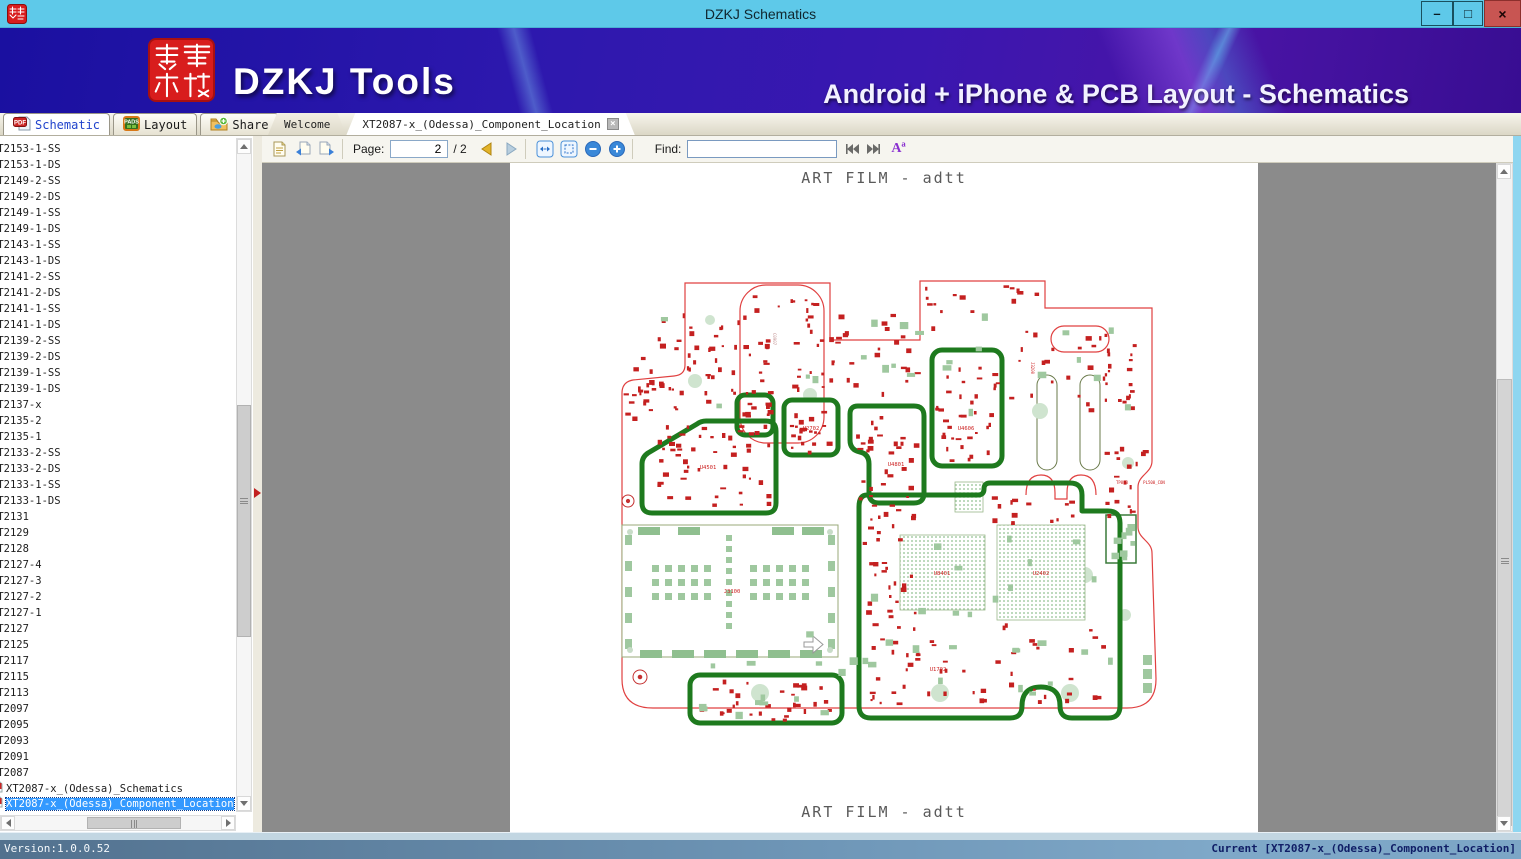  I want to click on svg-text: C0907, so click(774, 339).